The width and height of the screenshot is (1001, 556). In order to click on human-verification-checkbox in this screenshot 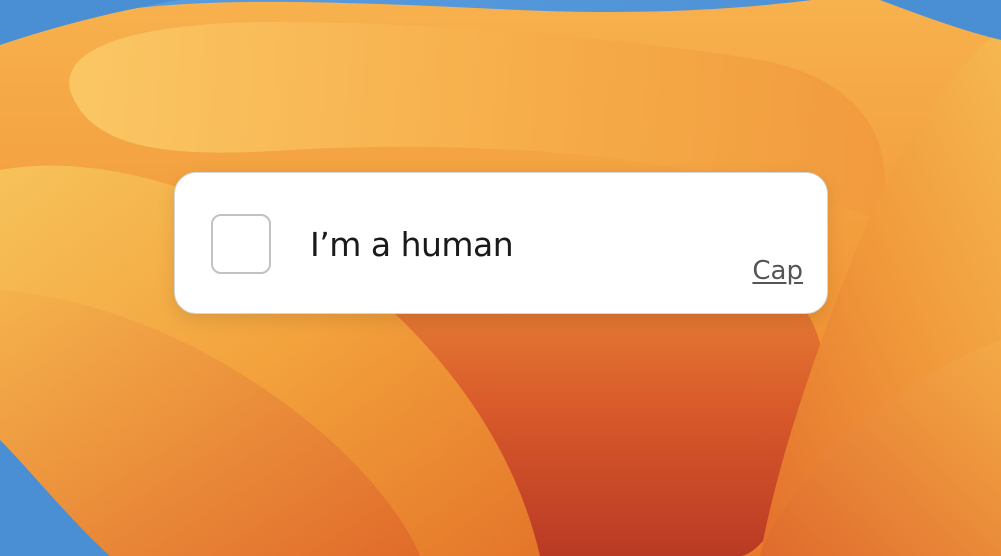, I will do `click(241, 244)`.